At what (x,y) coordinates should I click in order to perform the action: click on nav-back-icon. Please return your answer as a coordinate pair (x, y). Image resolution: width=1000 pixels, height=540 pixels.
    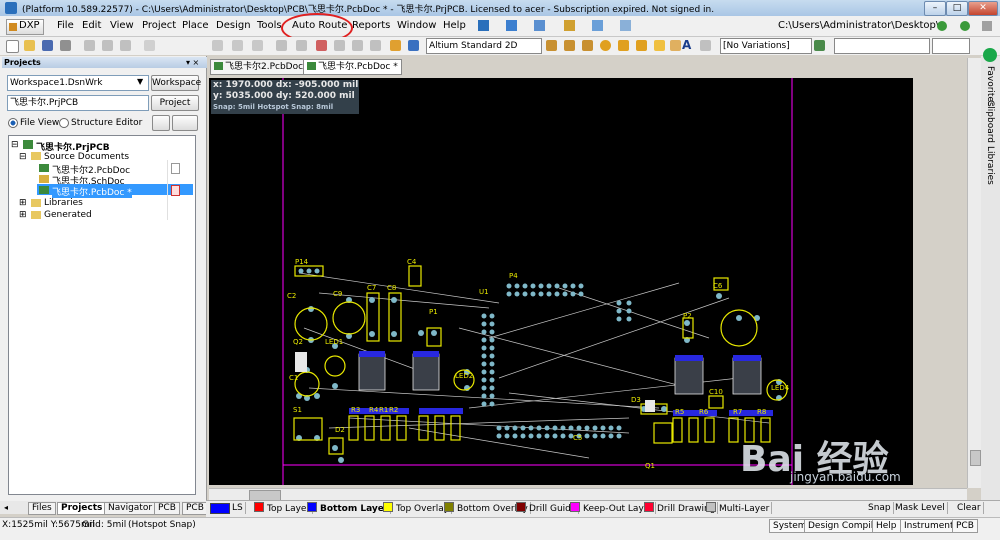
    Looking at the image, I should click on (942, 26).